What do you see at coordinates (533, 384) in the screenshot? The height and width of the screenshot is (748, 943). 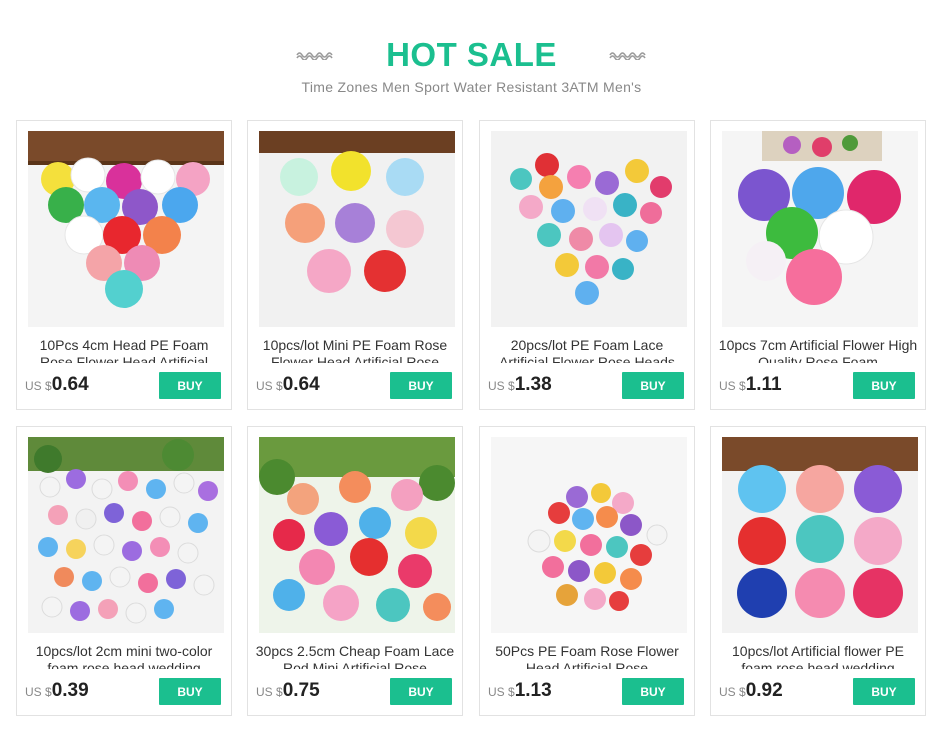 I see `price-amount: 1.38` at bounding box center [533, 384].